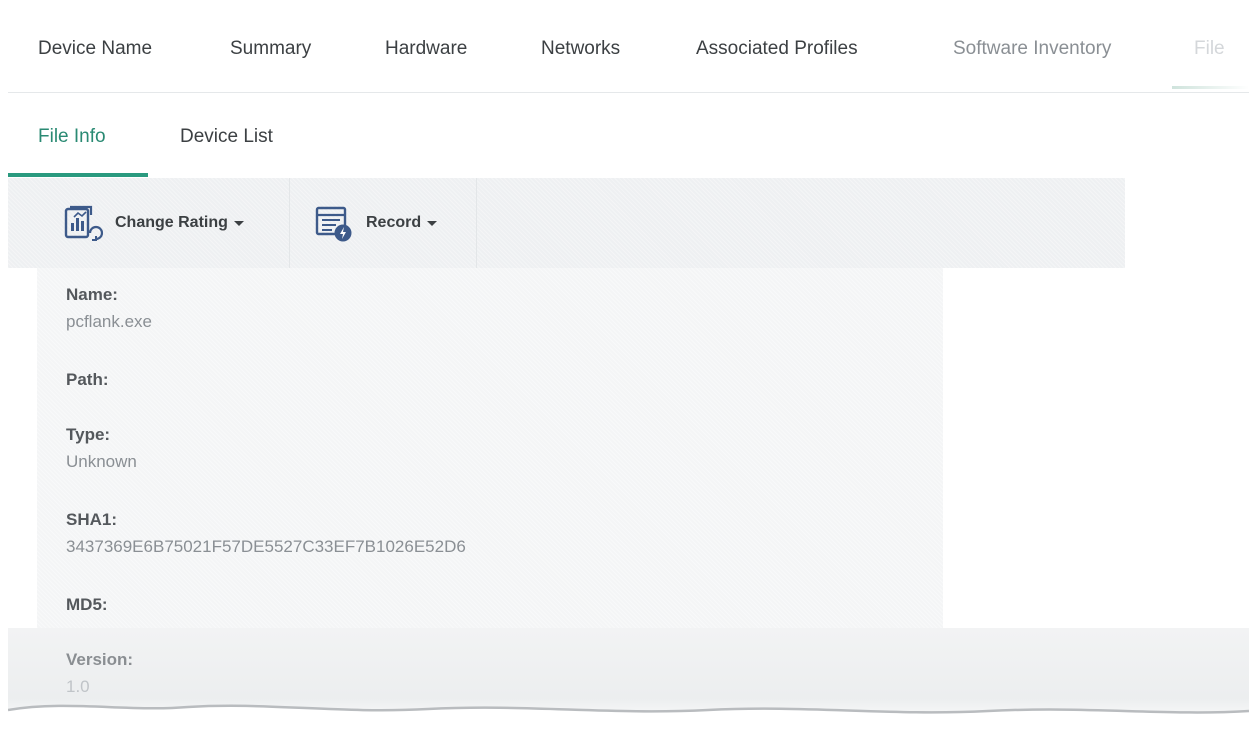 This screenshot has height=729, width=1249. I want to click on md5-field: MD5:, so click(87, 608).